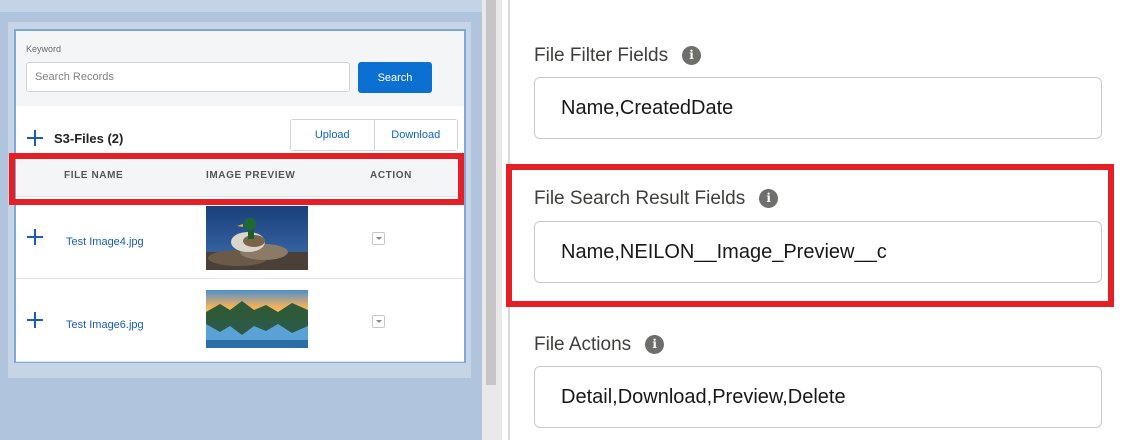 Image resolution: width=1121 pixels, height=440 pixels. I want to click on file-actions-label: File Actions i, so click(599, 345).